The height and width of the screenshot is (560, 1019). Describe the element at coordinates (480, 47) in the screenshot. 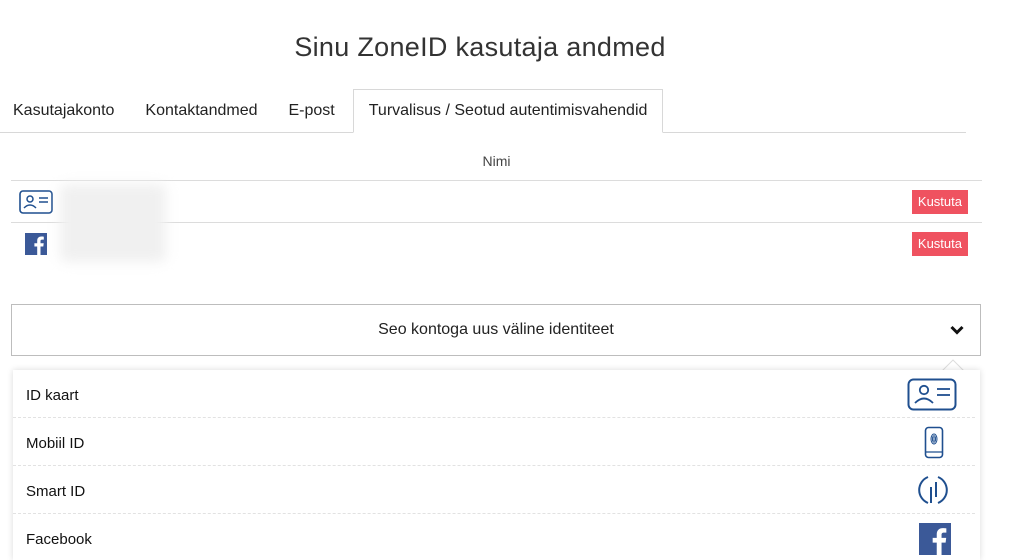

I see `page-title: Sinu ZoneID kasutaja andmed` at that location.